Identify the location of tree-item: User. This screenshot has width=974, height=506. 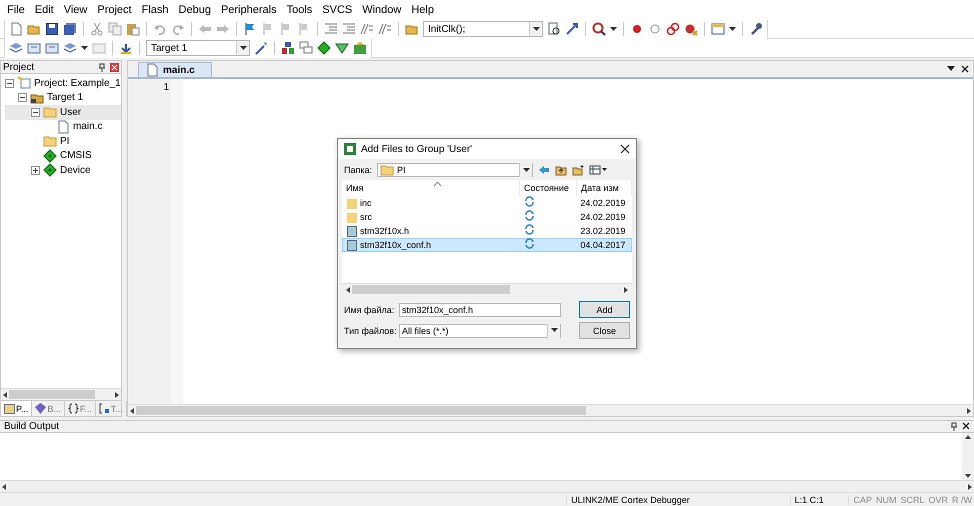
(63, 112).